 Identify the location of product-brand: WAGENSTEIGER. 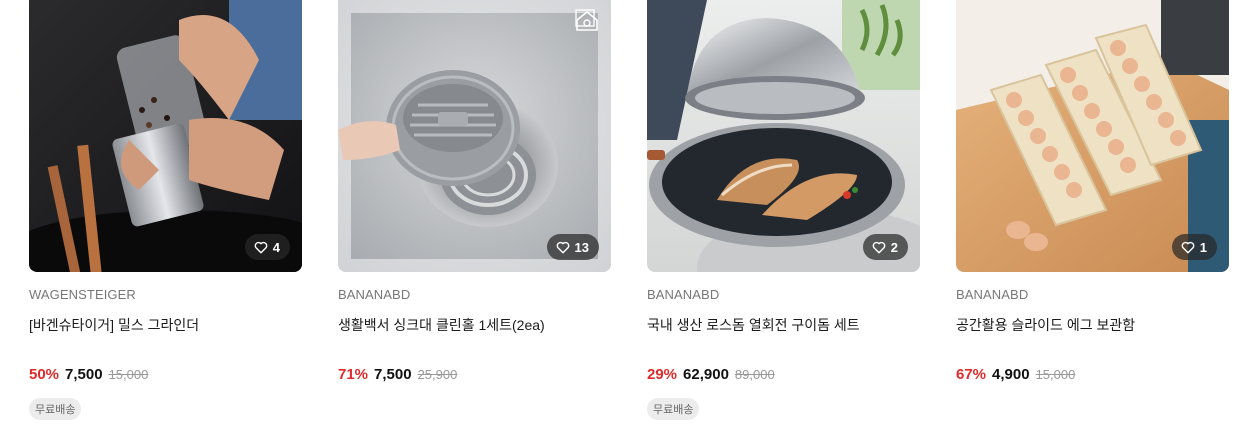
(165, 295).